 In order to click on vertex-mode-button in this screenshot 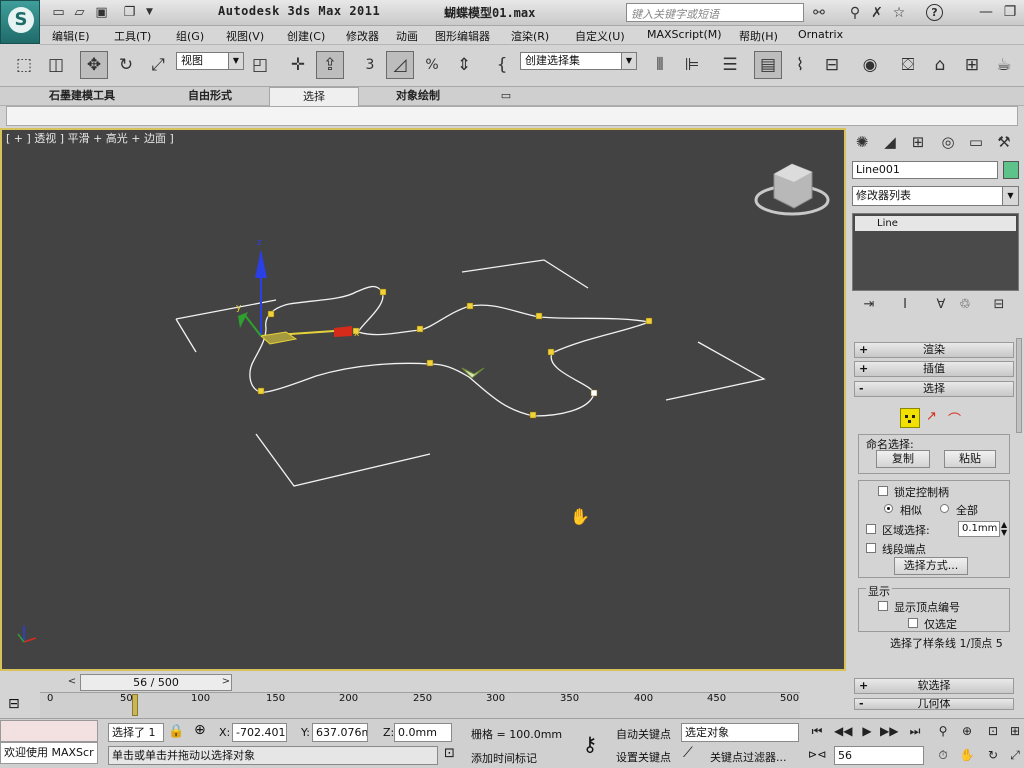, I will do `click(910, 418)`.